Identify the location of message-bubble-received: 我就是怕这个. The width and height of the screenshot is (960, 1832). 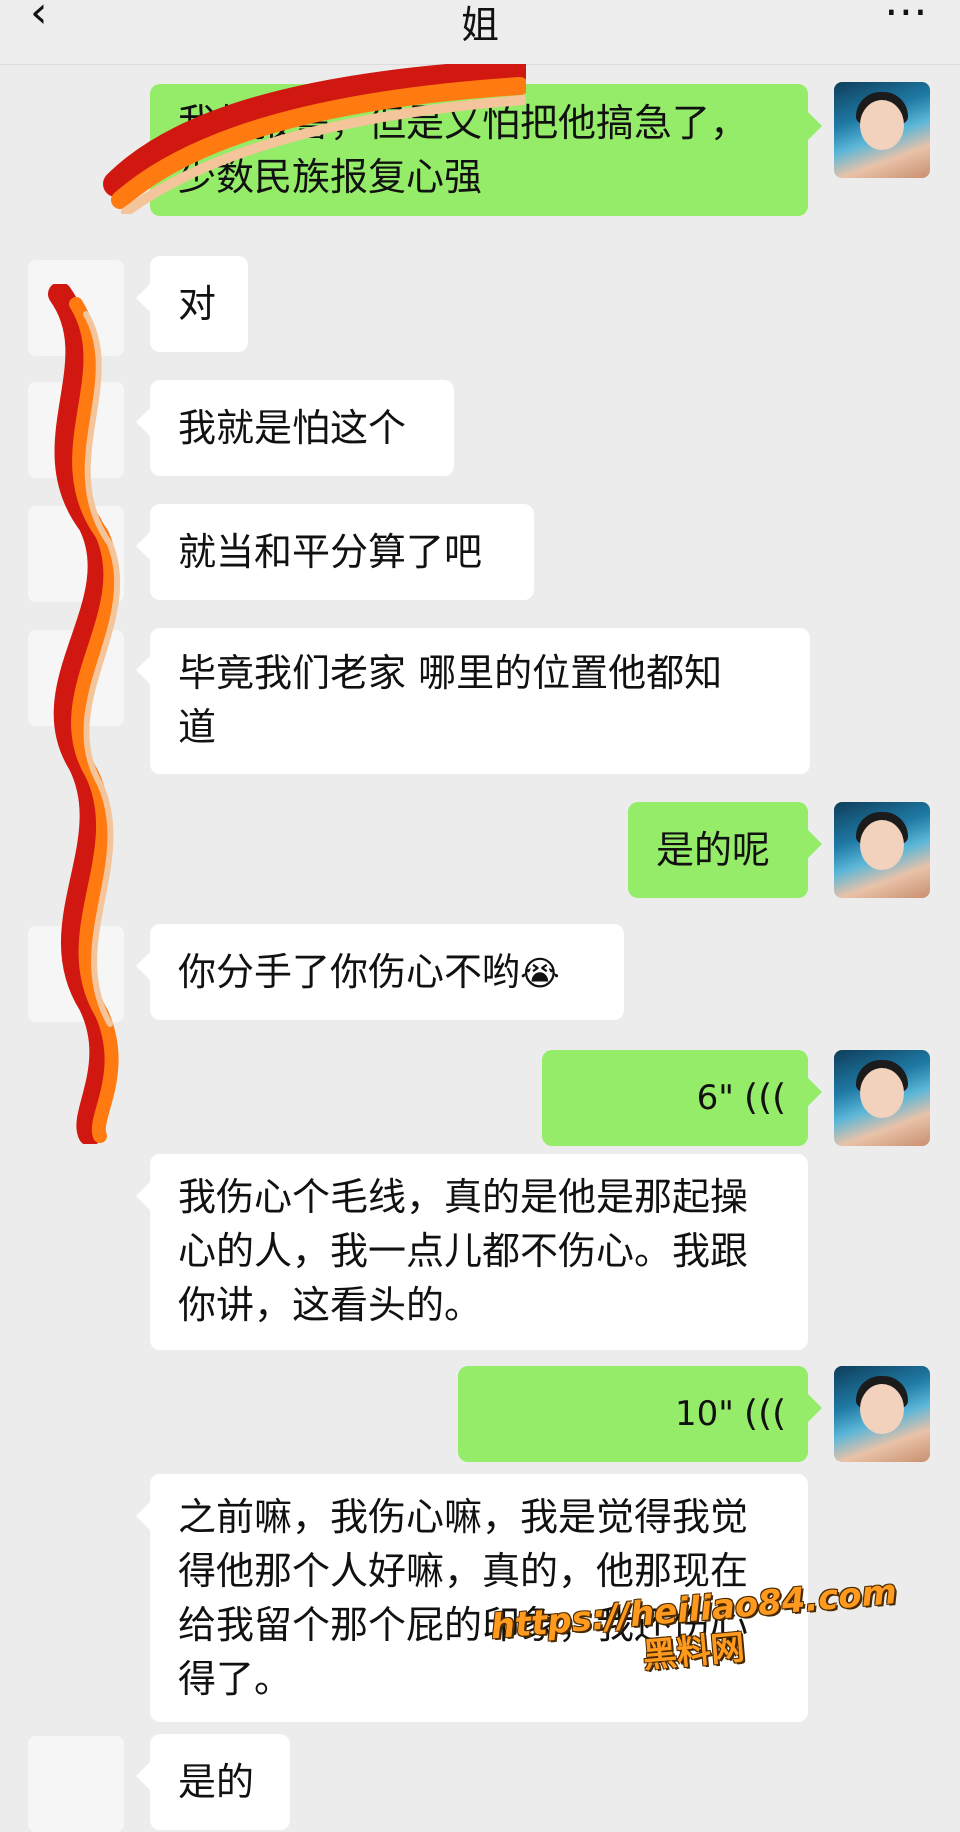
(295, 428).